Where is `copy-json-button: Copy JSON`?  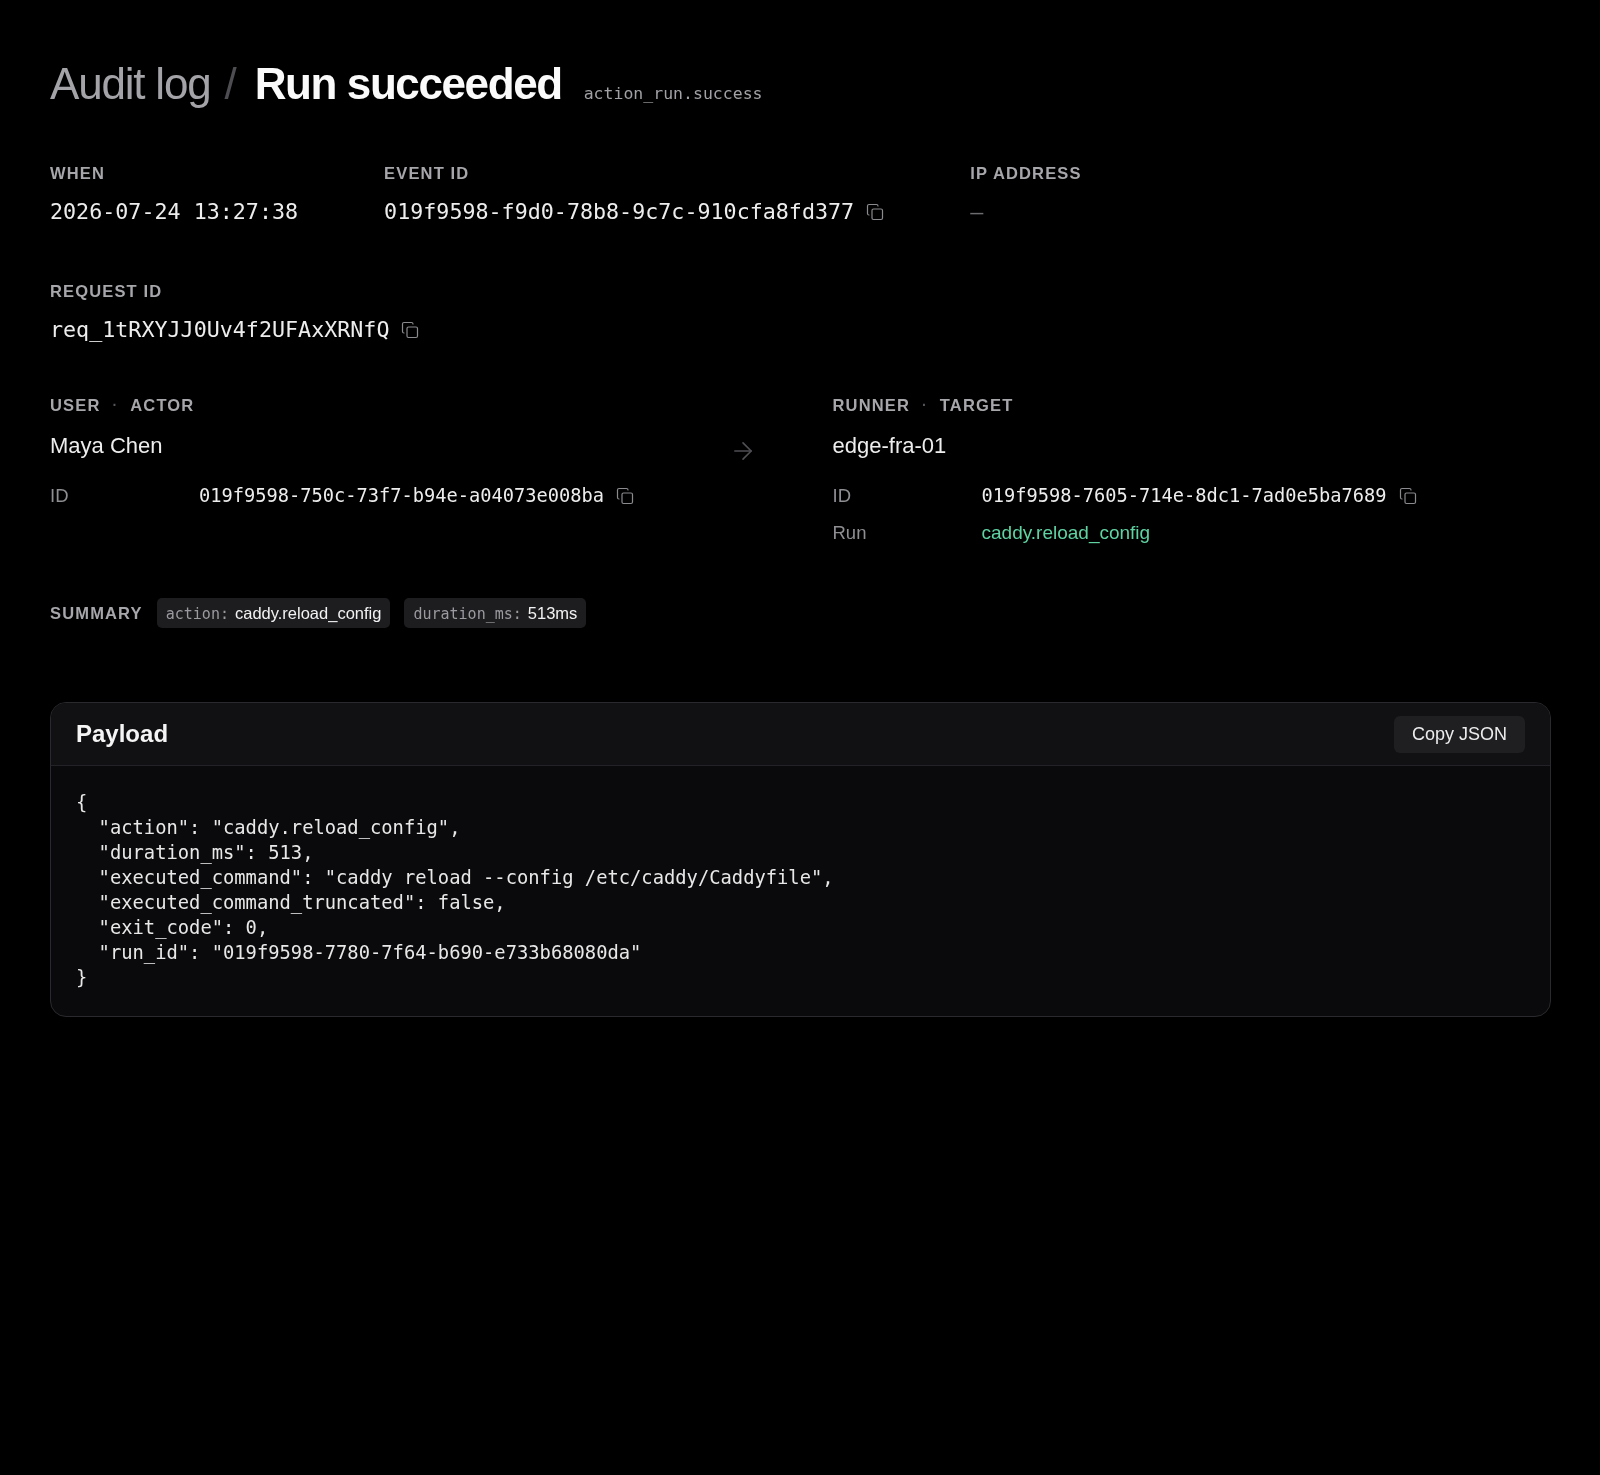 copy-json-button: Copy JSON is located at coordinates (1459, 734).